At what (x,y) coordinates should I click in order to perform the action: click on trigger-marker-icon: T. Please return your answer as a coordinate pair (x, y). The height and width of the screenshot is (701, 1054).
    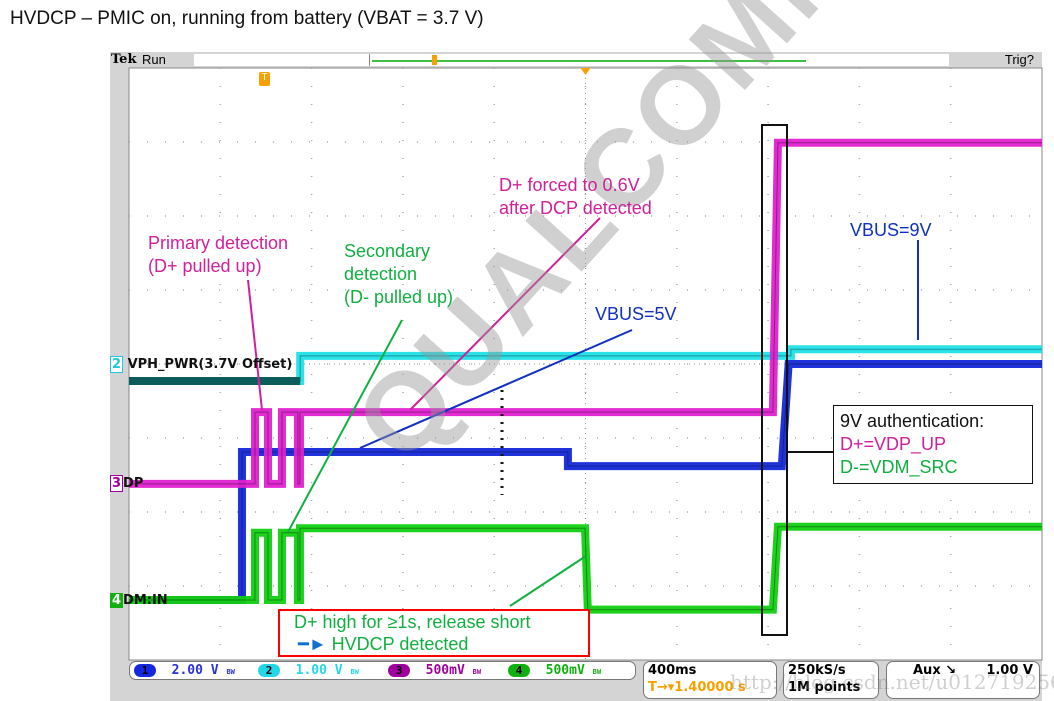
    Looking at the image, I should click on (264, 79).